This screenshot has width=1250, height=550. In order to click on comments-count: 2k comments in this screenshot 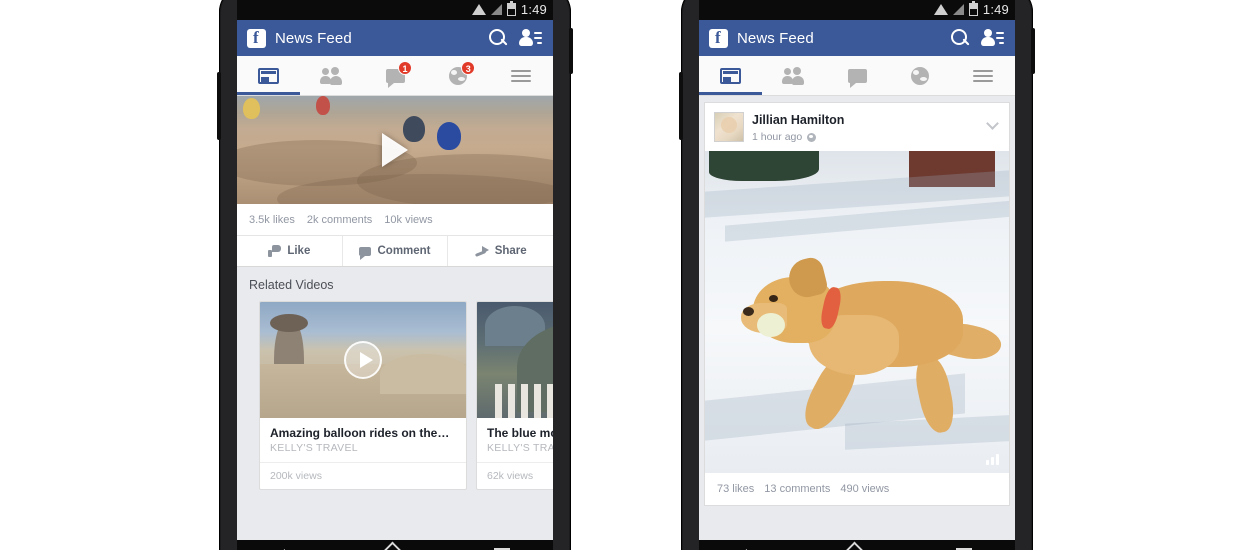, I will do `click(339, 220)`.